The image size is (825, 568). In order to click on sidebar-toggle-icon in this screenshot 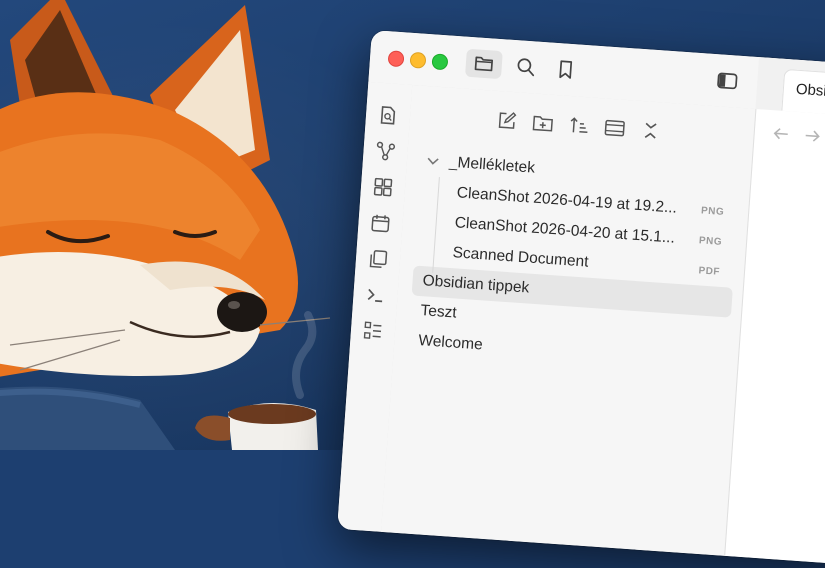, I will do `click(727, 81)`.